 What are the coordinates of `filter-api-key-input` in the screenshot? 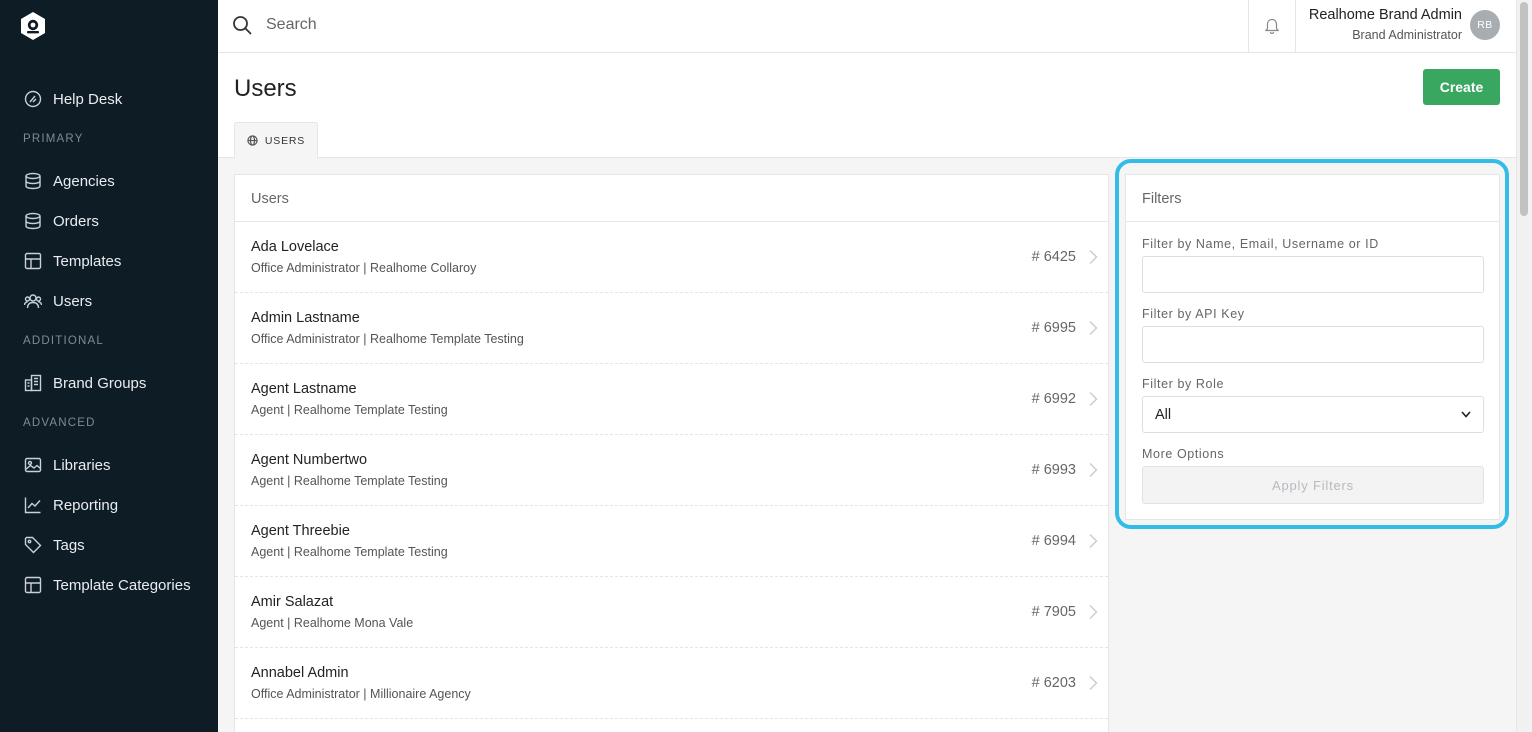 It's located at (1313, 344).